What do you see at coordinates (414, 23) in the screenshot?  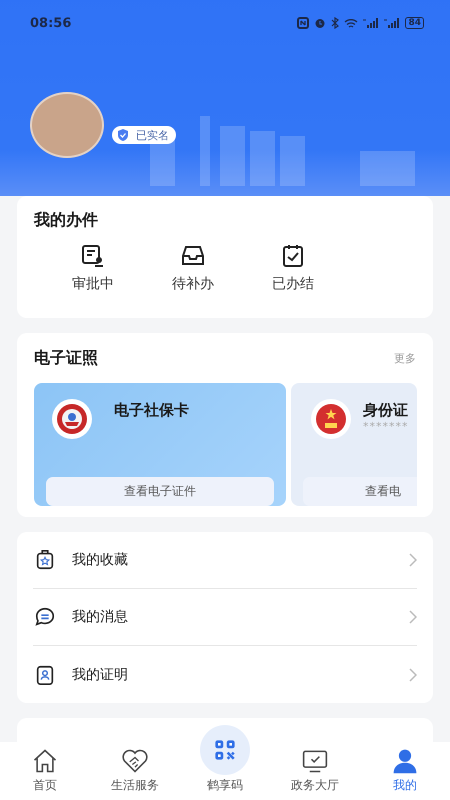 I see `battery-level: 84` at bounding box center [414, 23].